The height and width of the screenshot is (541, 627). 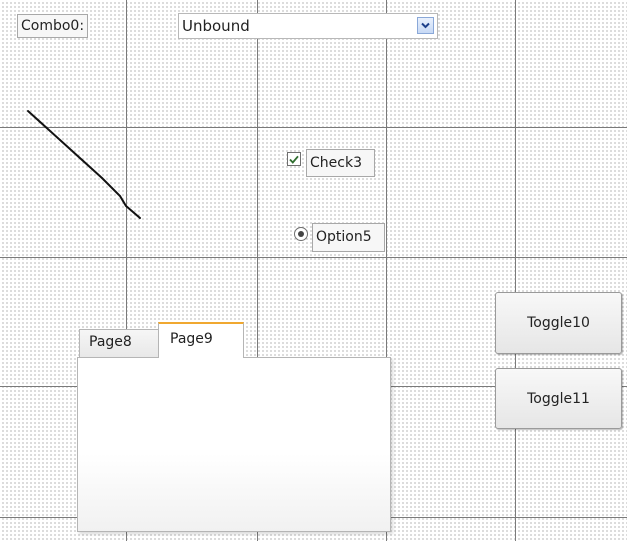 I want to click on option5-radio, so click(x=301, y=234).